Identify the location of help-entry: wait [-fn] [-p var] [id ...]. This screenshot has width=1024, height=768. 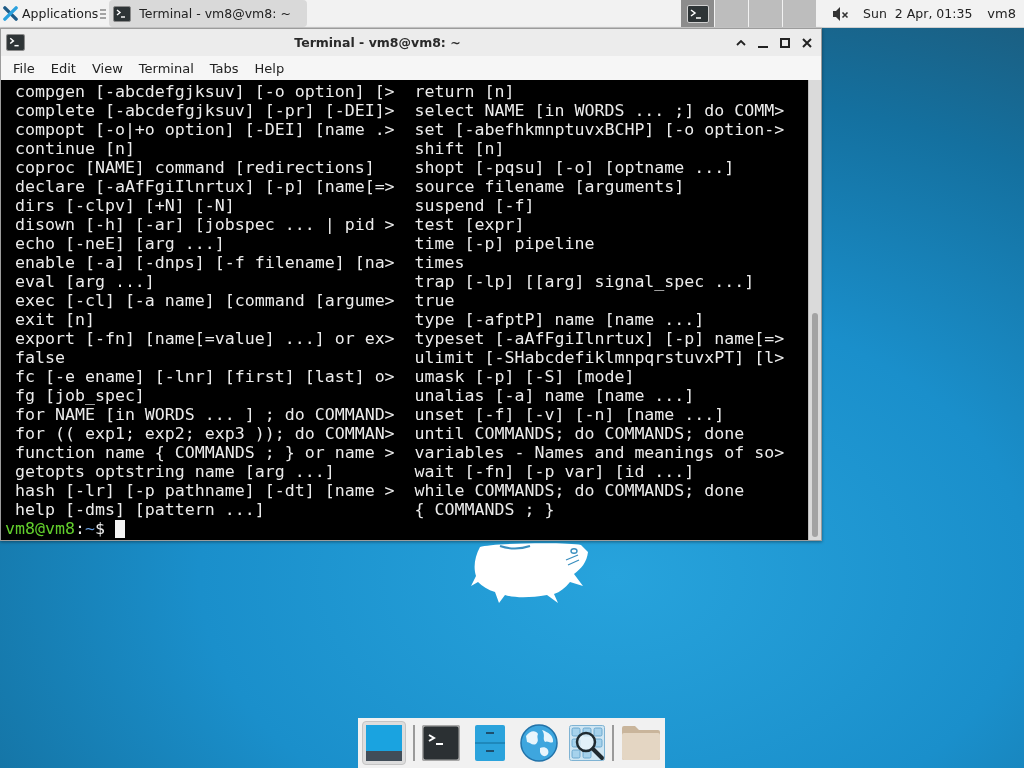
(554, 471).